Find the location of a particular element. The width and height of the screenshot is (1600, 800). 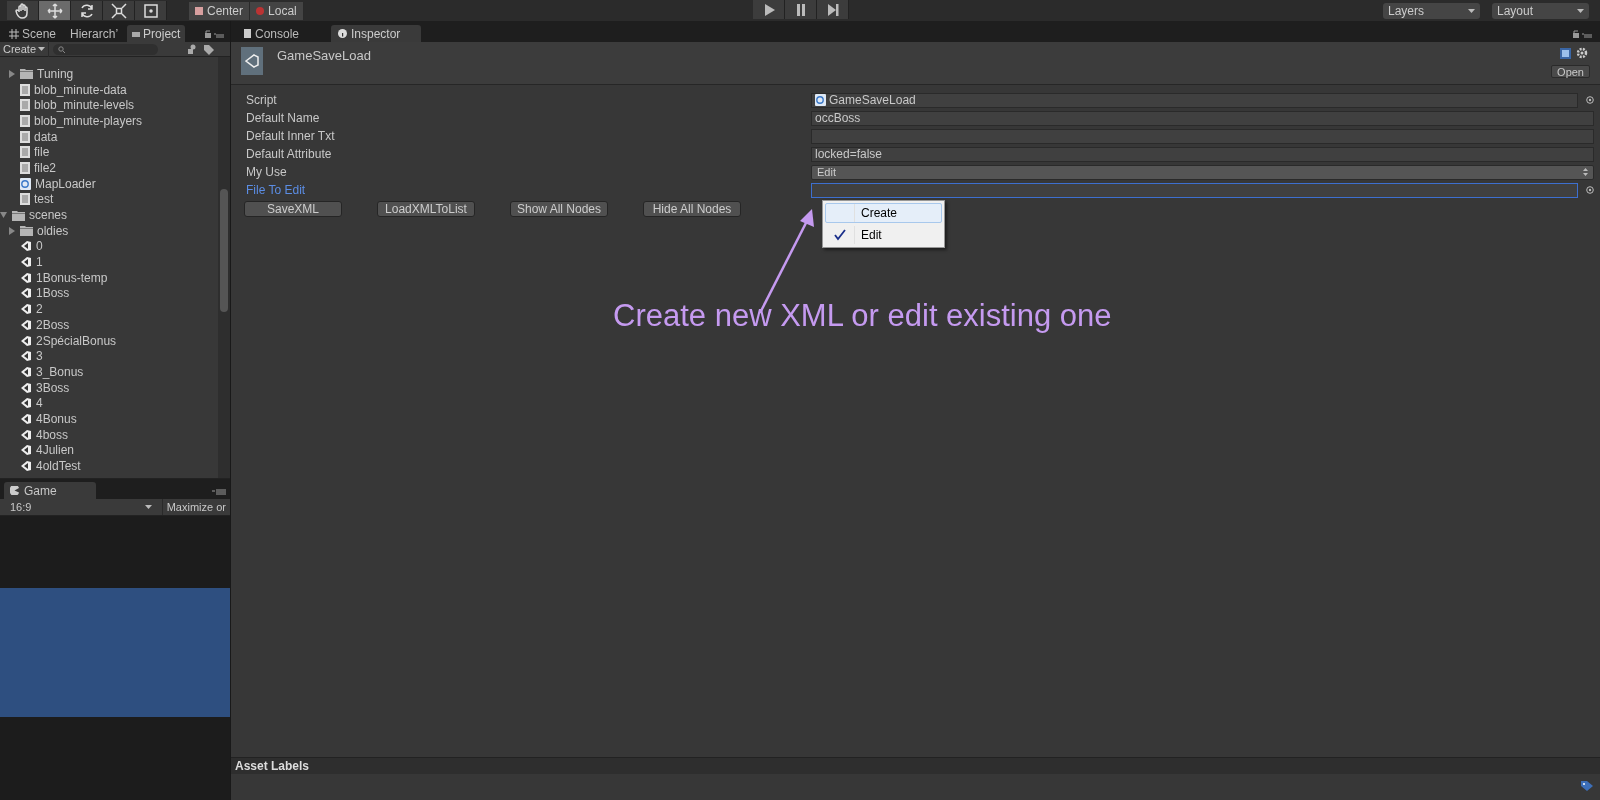

game-tab: Game is located at coordinates (50, 490).